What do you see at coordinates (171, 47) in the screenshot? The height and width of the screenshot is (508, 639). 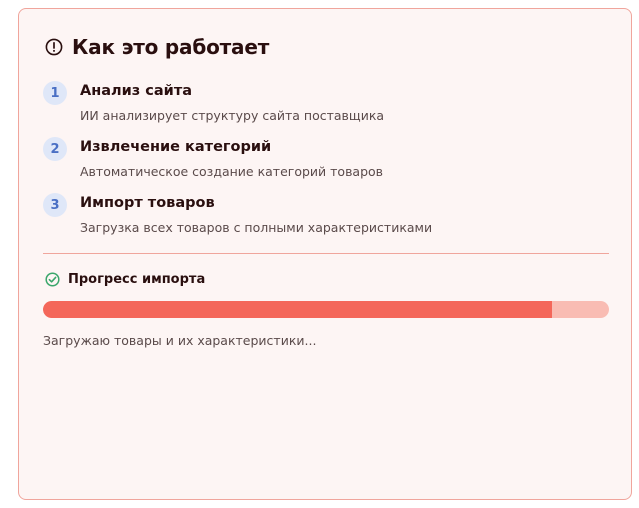 I see `card-title: Как это работает` at bounding box center [171, 47].